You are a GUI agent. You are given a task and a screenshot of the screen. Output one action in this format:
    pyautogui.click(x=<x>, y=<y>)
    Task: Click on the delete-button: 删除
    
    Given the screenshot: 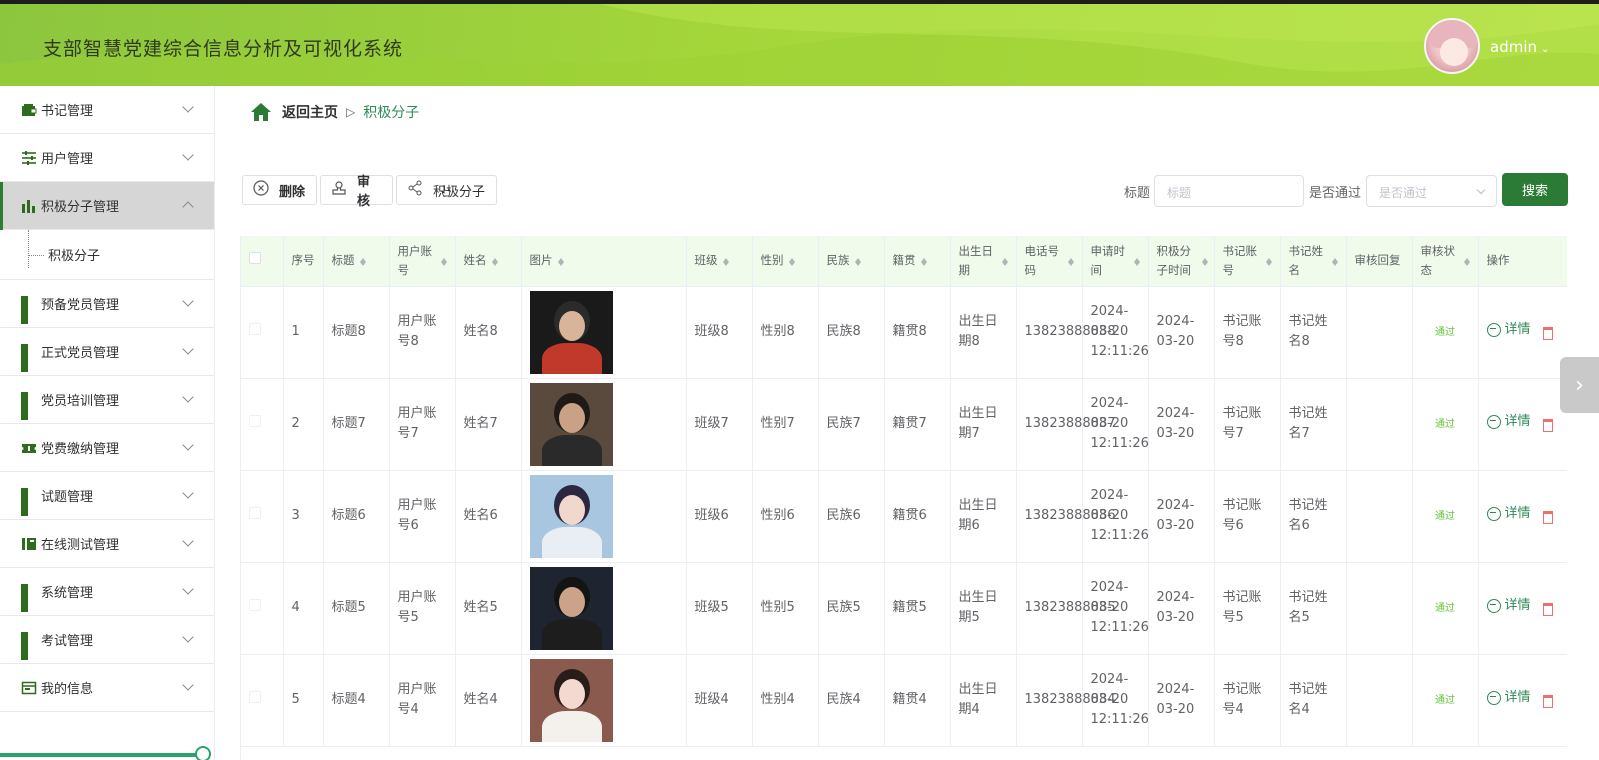 What is the action you would take?
    pyautogui.click(x=279, y=190)
    